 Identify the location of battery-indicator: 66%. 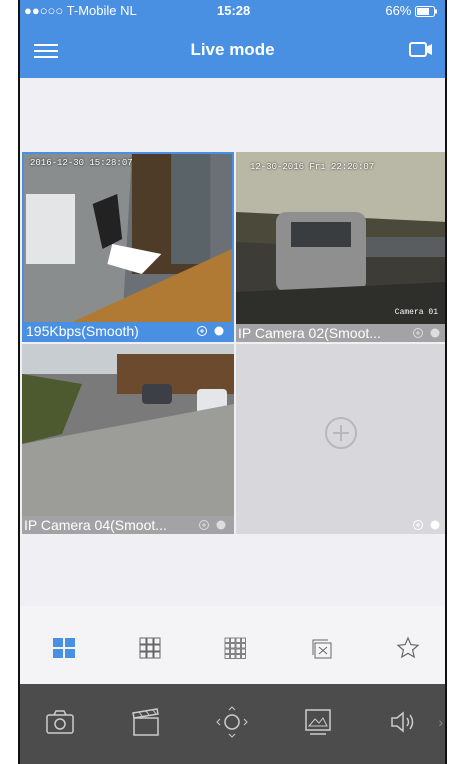
(411, 10).